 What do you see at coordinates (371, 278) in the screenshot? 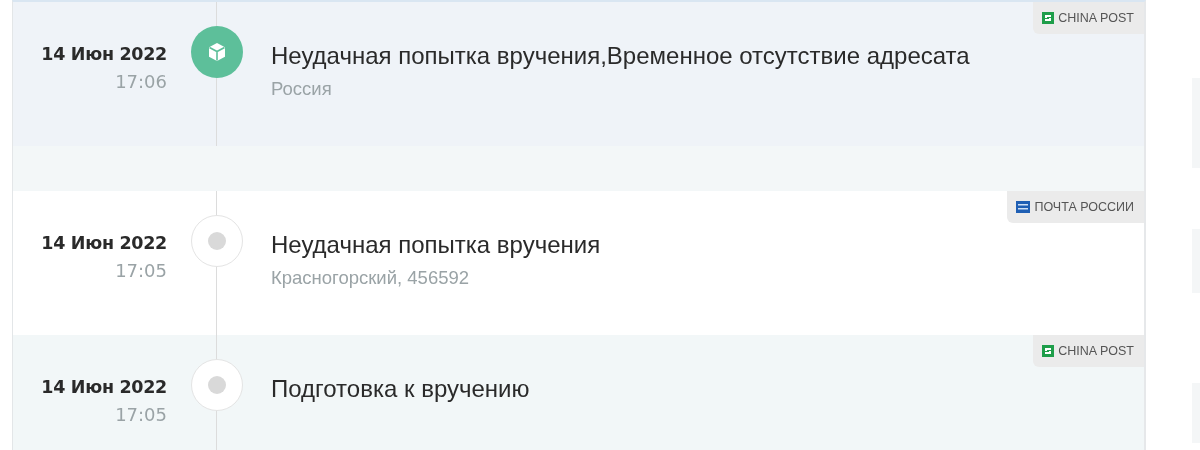
I see `event-location: Красногорский, 456592` at bounding box center [371, 278].